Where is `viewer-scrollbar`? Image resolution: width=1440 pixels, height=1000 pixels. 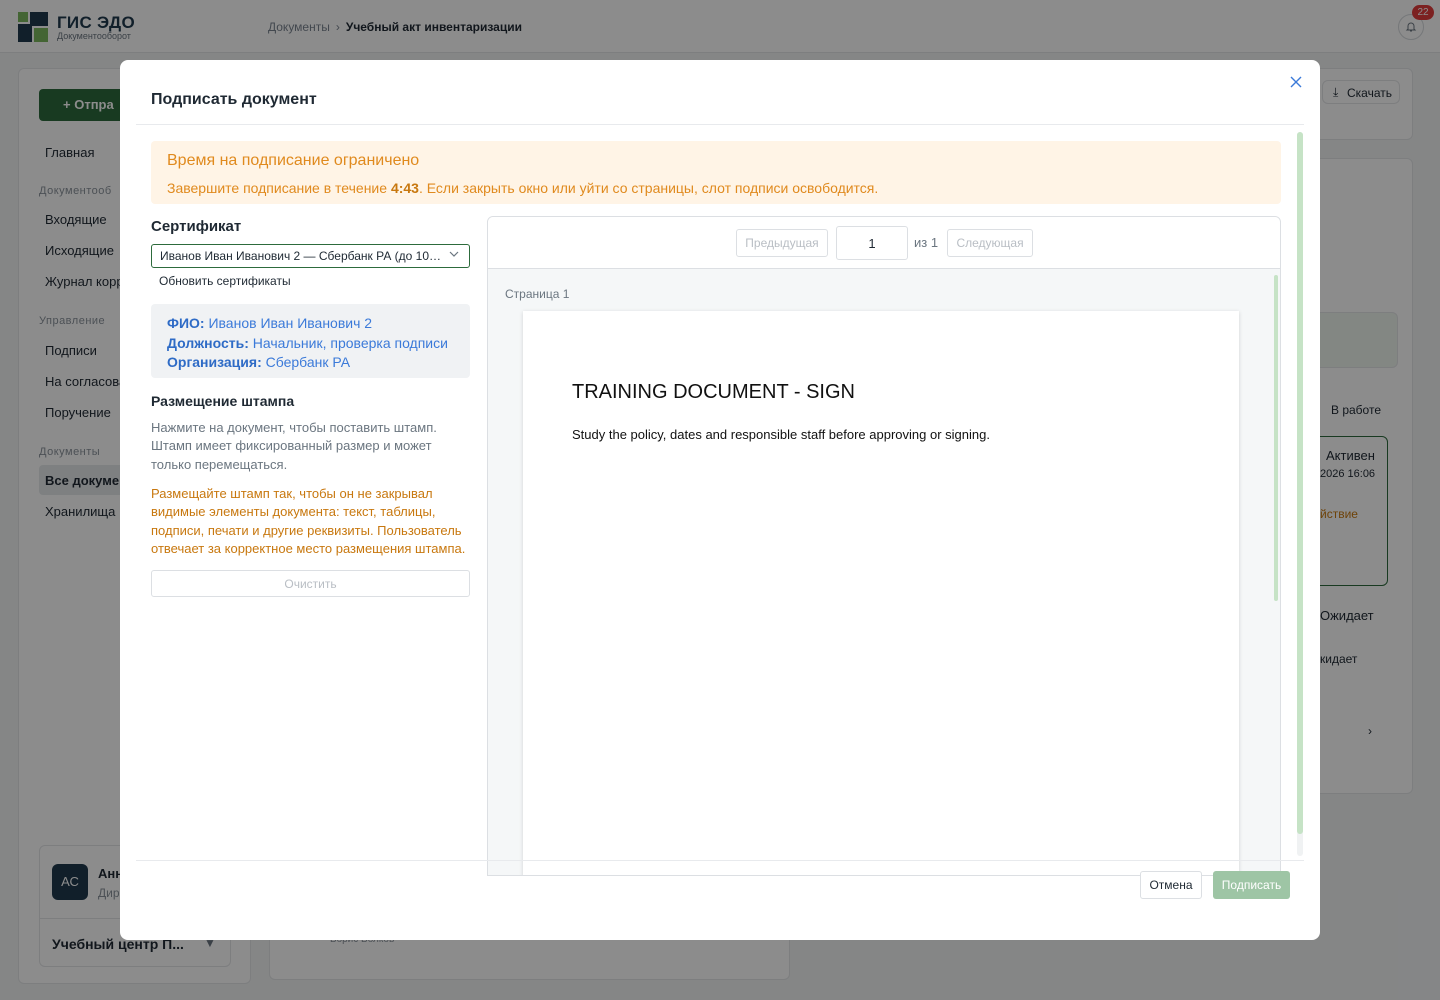 viewer-scrollbar is located at coordinates (1276, 438).